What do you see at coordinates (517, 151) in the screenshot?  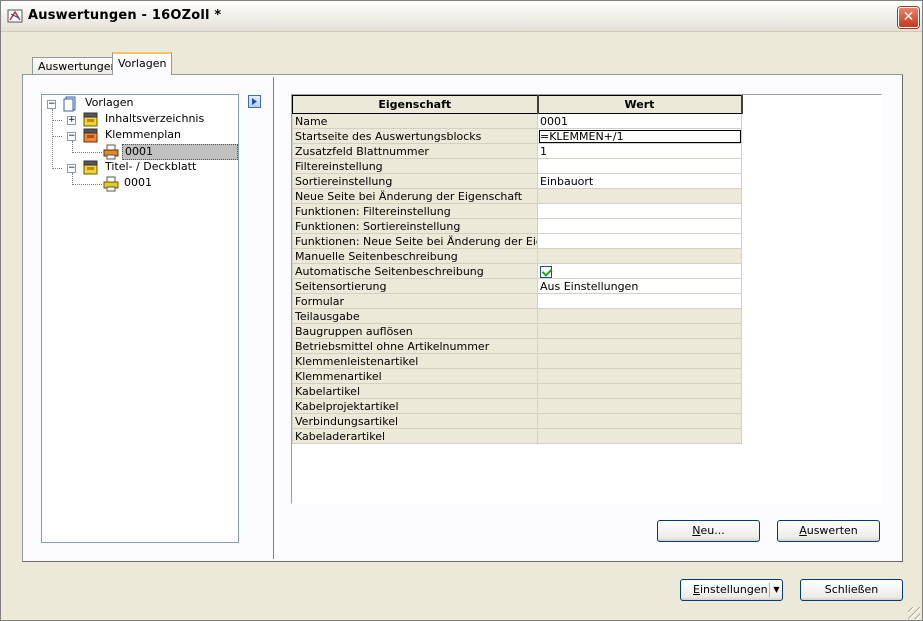 I see `table-row: Zusatzfeld Blattnummer 1` at bounding box center [517, 151].